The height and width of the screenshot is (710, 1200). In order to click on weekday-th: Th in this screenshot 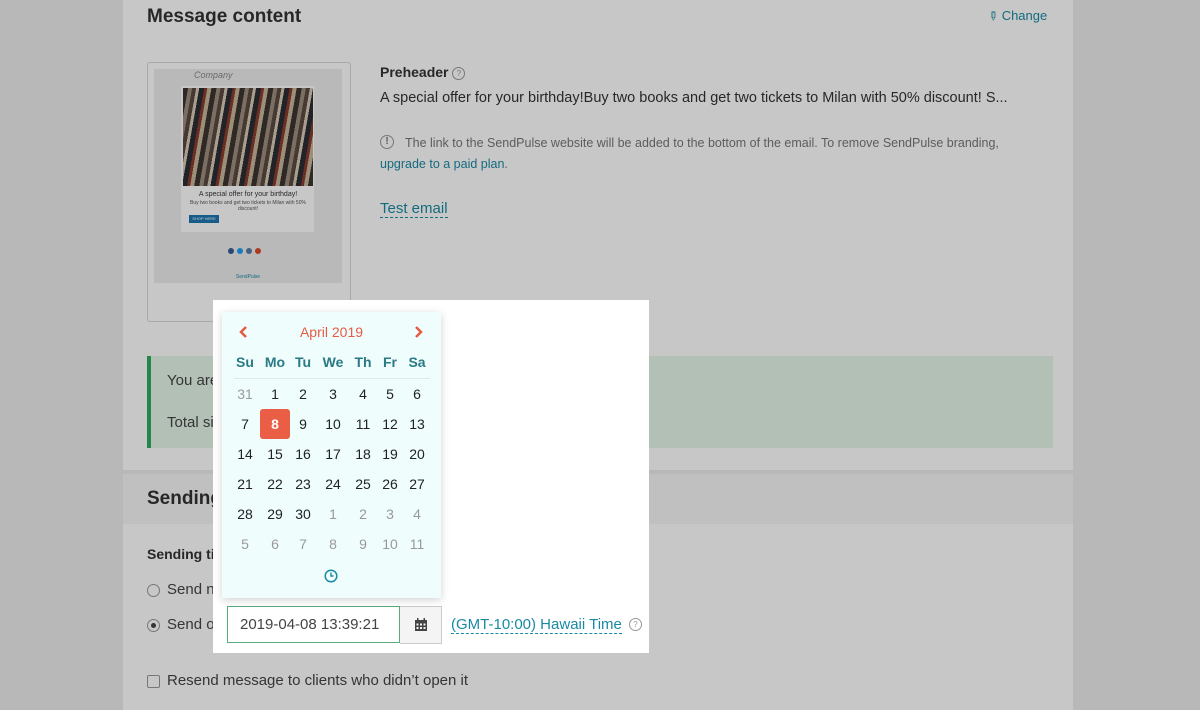, I will do `click(363, 362)`.